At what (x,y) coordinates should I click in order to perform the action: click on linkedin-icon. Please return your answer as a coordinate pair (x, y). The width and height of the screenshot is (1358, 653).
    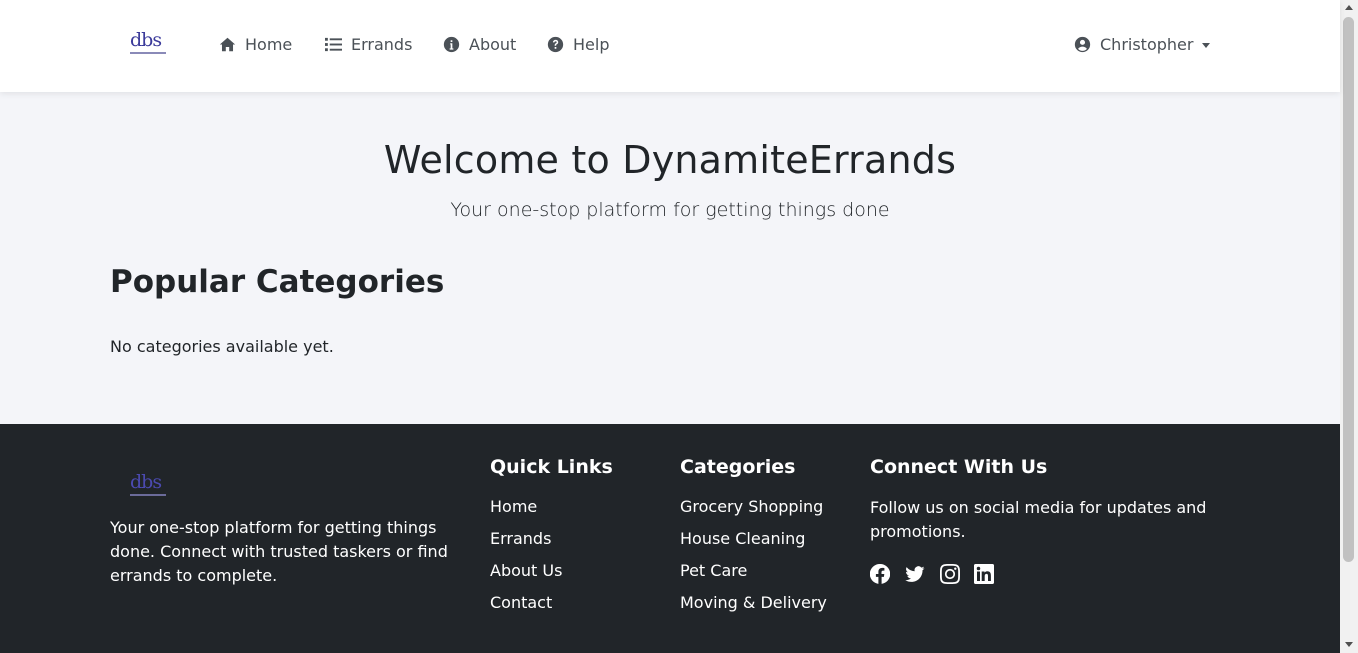
    Looking at the image, I should click on (984, 574).